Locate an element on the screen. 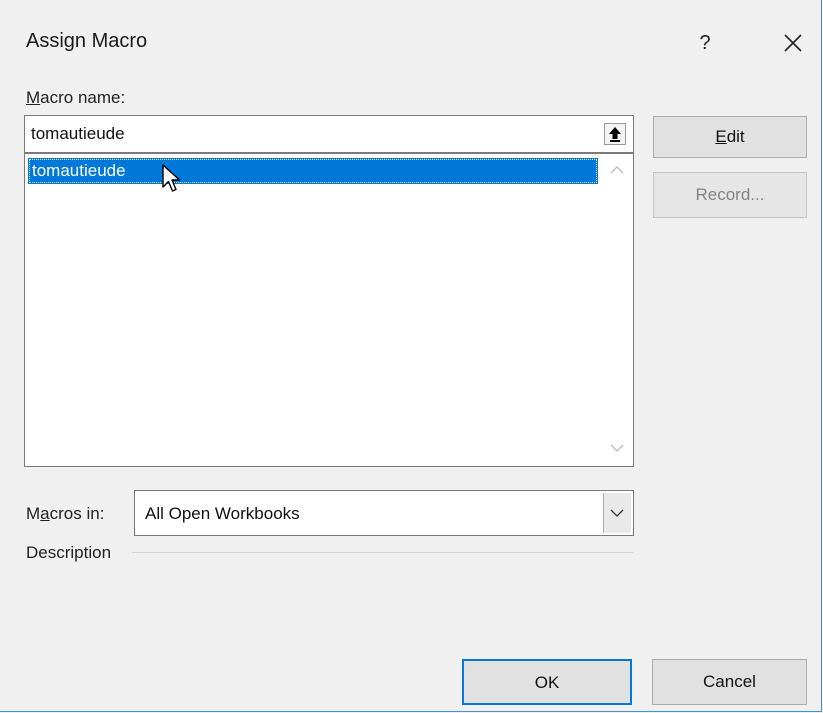 This screenshot has width=823, height=713. macros-in-label-pre: M is located at coordinates (33, 513).